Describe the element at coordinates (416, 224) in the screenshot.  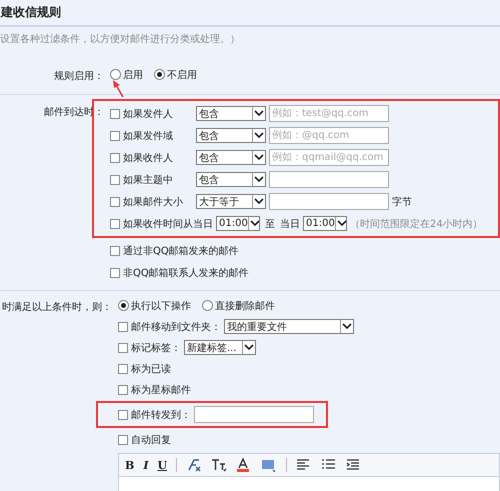
I see `hint-text: （时间范围限定在24小时内）` at that location.